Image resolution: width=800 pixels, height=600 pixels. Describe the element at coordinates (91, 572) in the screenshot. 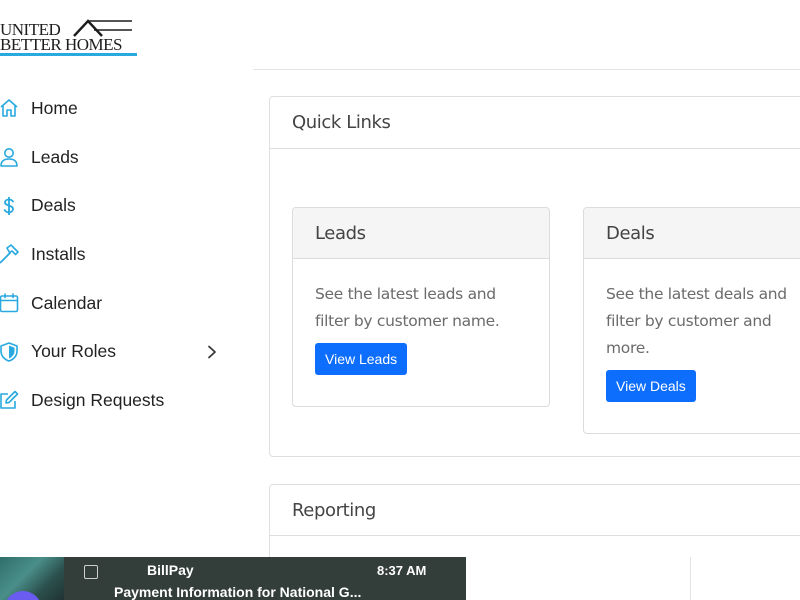

I see `notification-checkbox` at that location.